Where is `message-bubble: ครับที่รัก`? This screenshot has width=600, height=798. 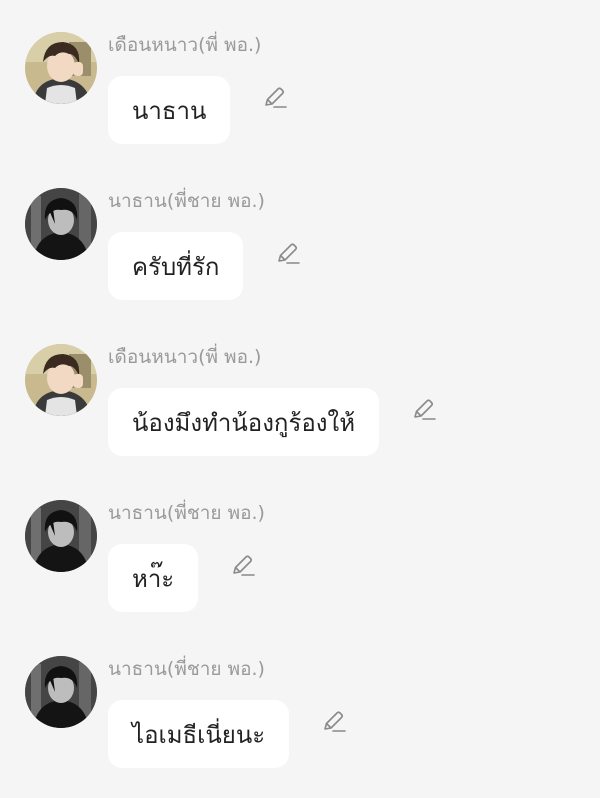 message-bubble: ครับที่รัก is located at coordinates (176, 266).